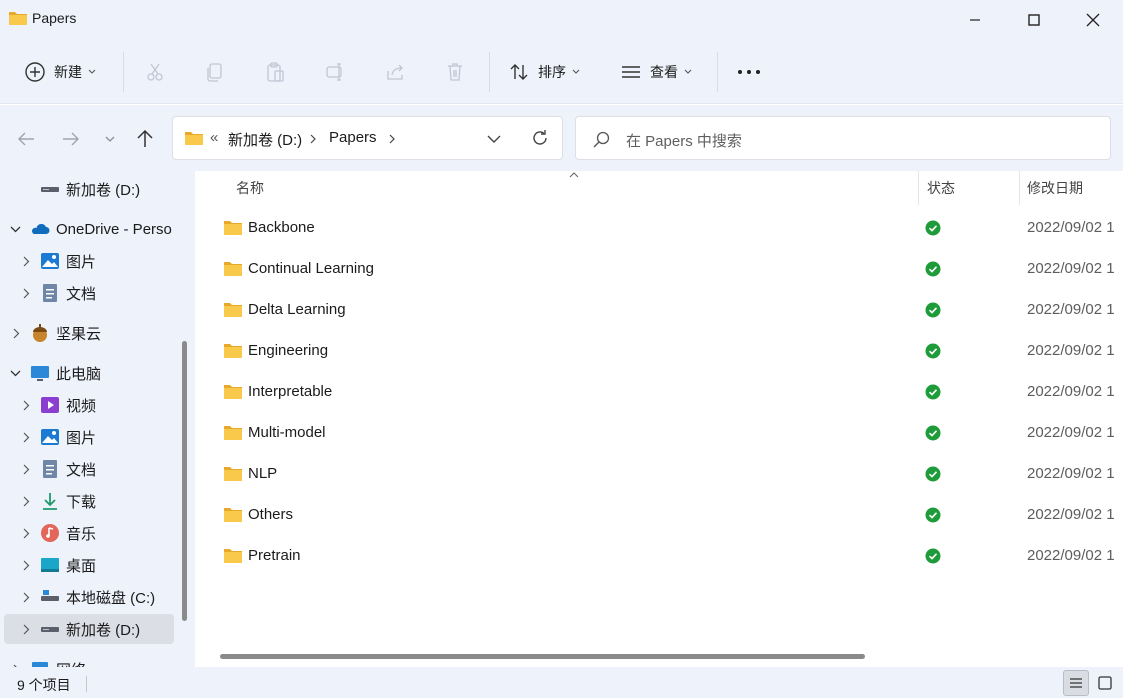 This screenshot has width=1123, height=698. I want to click on forward-button, so click(71, 139).